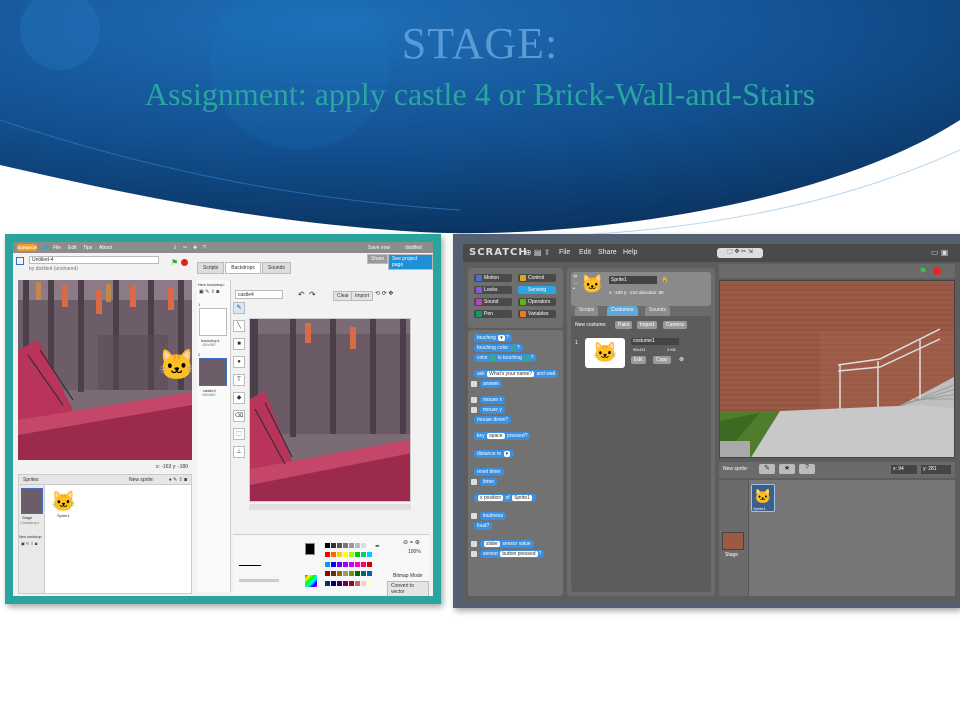  I want to click on costume1-thumbnail: 🐱, so click(605, 353).